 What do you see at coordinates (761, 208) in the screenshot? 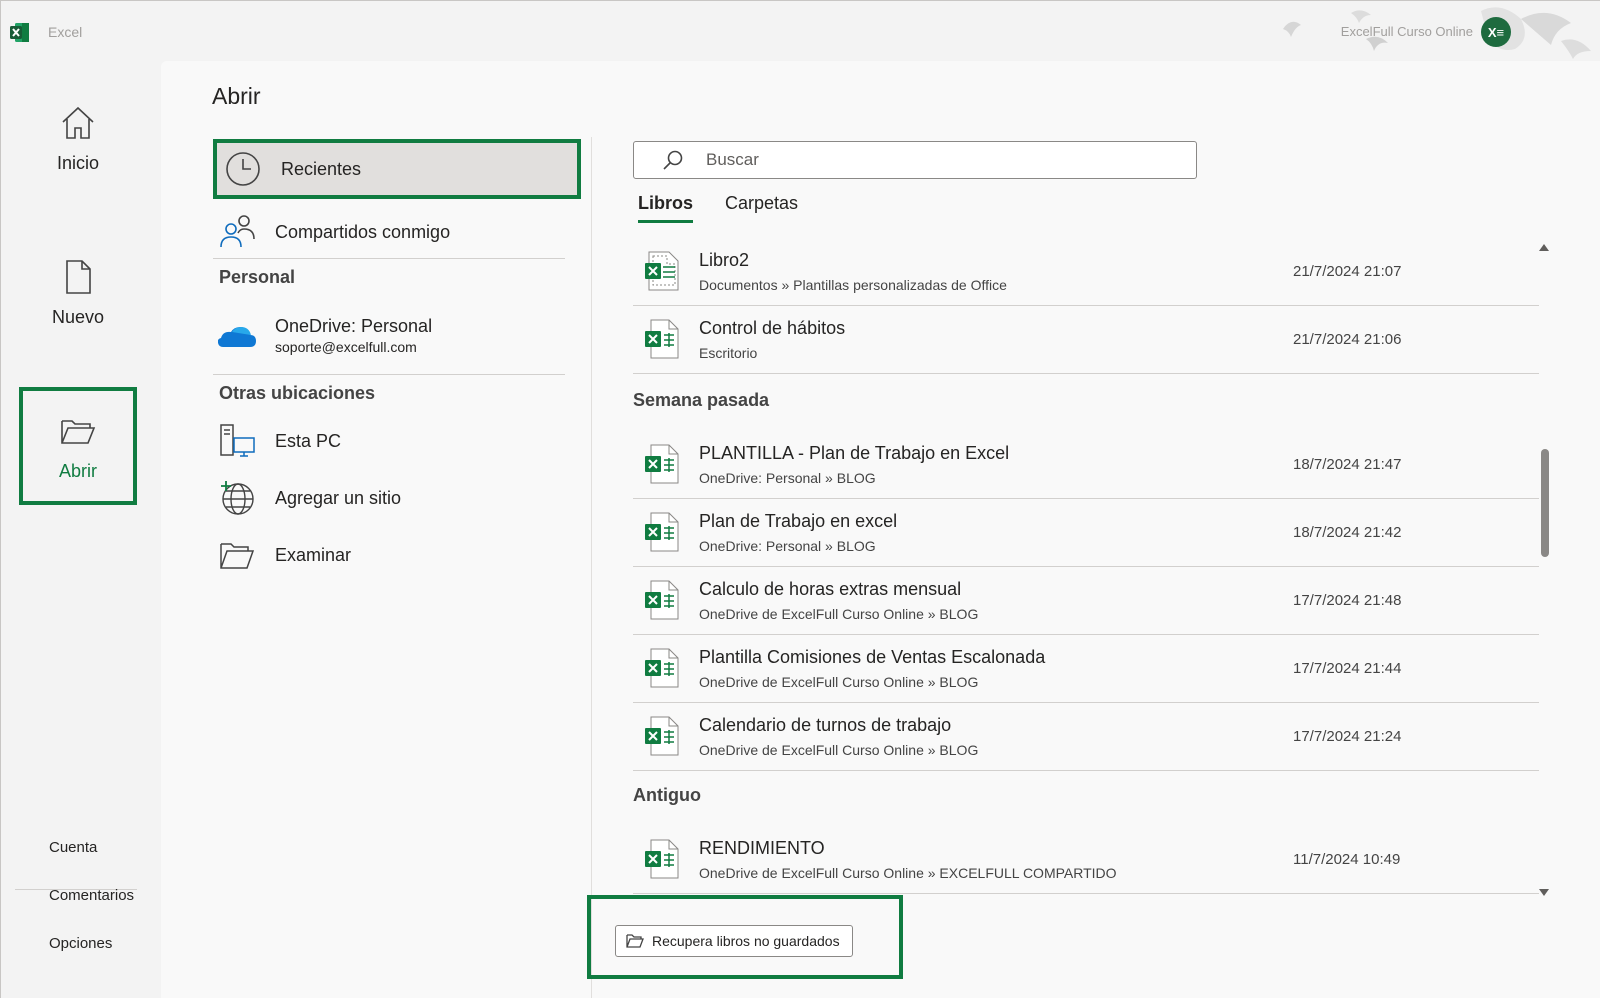
I see `tab-folders: Carpetas` at bounding box center [761, 208].